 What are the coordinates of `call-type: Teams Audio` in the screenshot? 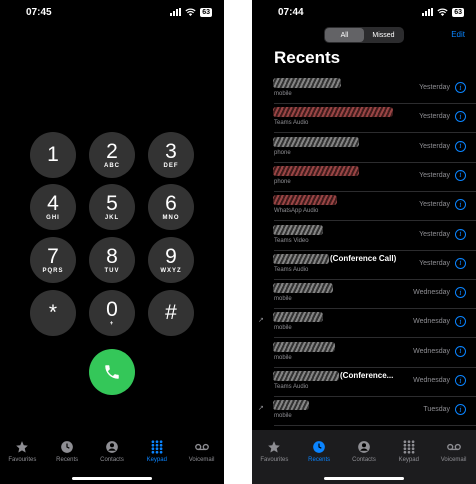 It's located at (291, 269).